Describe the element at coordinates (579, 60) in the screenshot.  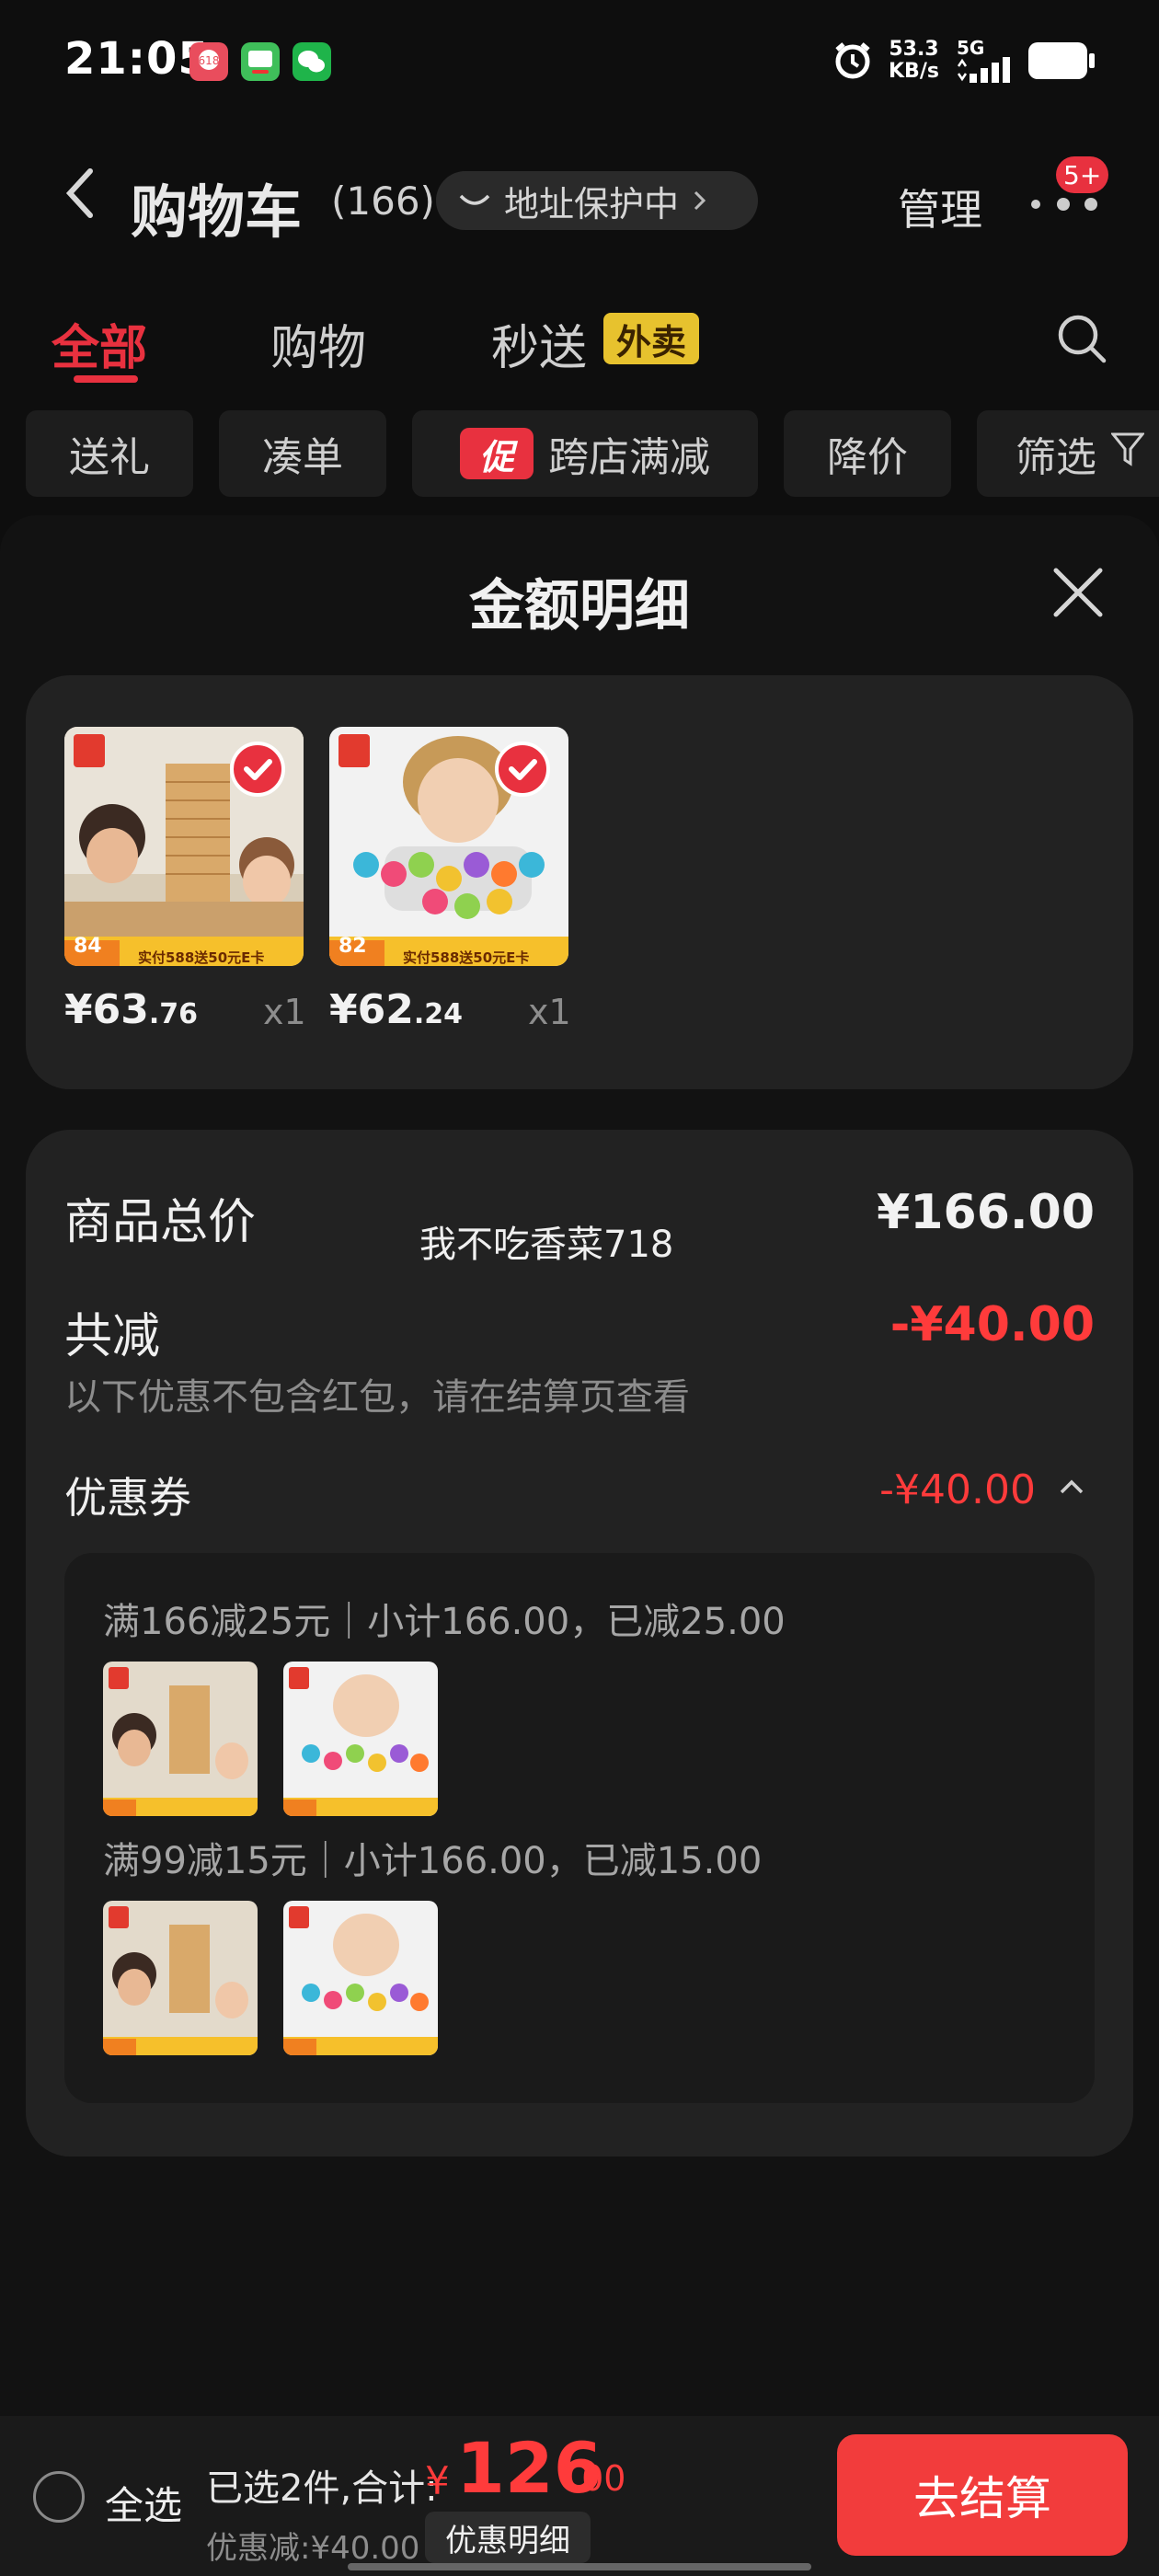
I see `status-bar: 21:05 618 53.3 KB/s 5G` at that location.